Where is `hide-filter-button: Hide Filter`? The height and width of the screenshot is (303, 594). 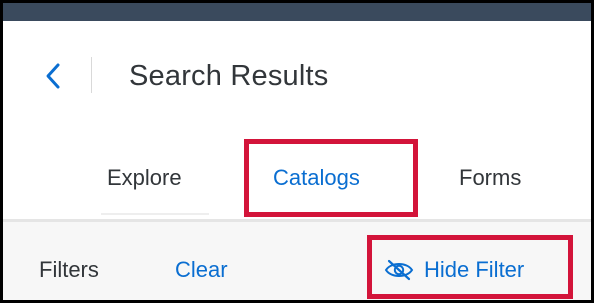
hide-filter-button: Hide Filter is located at coordinates (453, 270).